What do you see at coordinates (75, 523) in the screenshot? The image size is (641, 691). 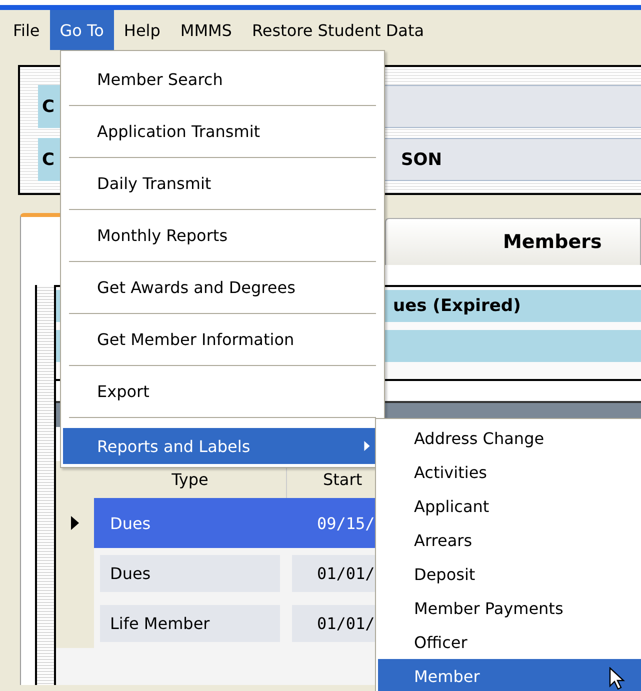 I see `row-pointer-icon` at bounding box center [75, 523].